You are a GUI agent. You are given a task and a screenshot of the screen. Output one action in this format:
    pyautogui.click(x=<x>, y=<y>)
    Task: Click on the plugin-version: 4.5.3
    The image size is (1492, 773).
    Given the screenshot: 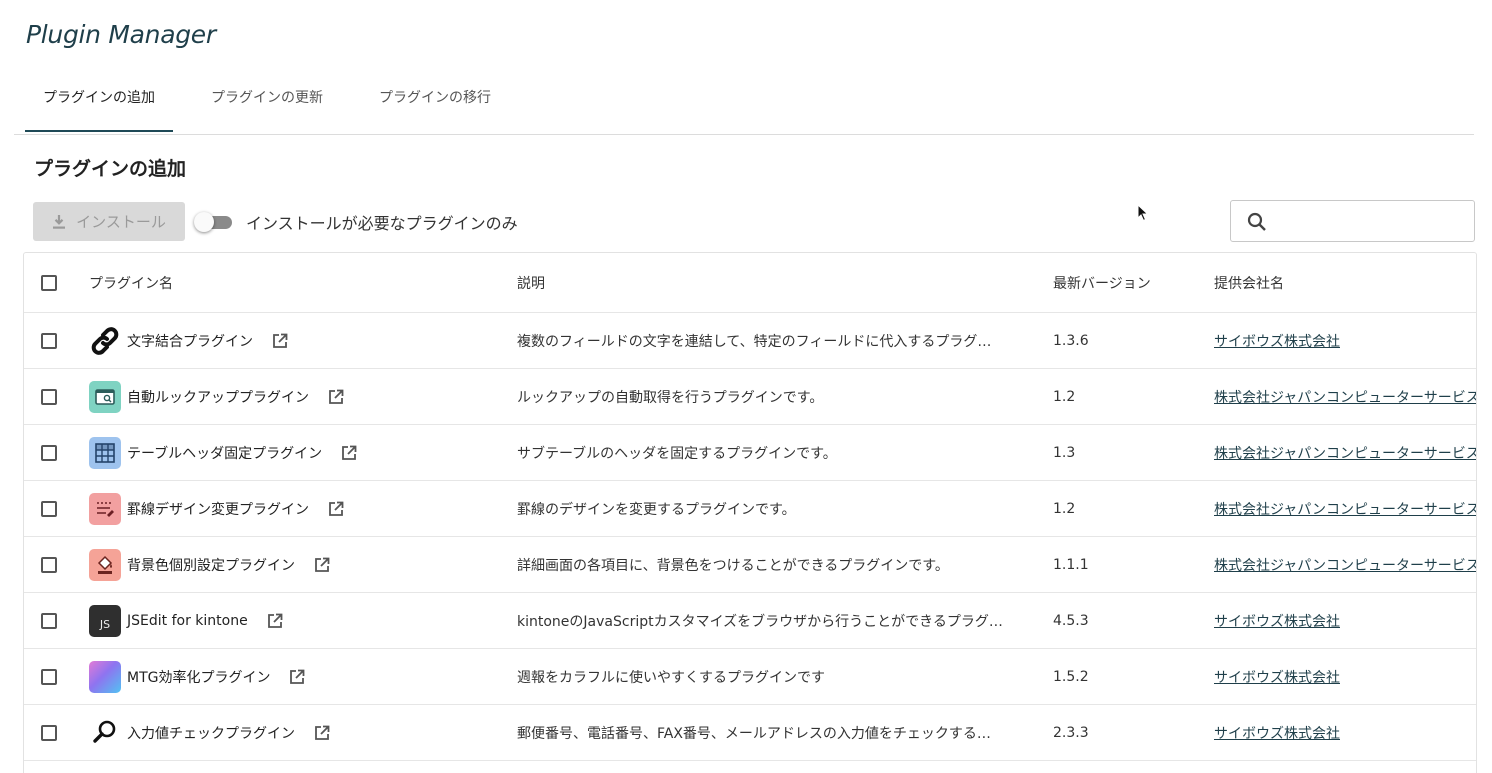 What is the action you would take?
    pyautogui.click(x=1071, y=620)
    